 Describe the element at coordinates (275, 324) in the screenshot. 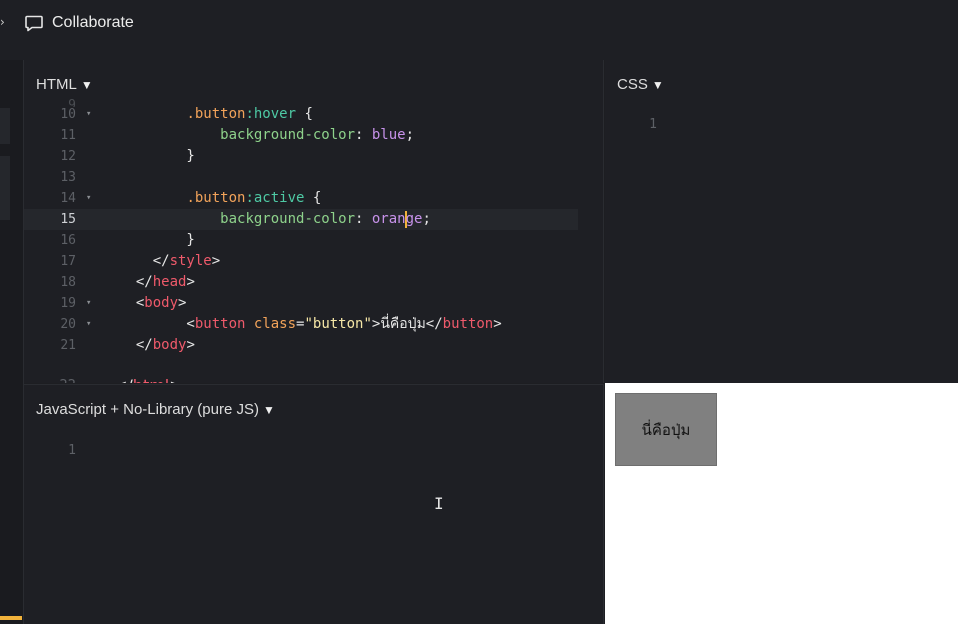

I see `code-token: class` at that location.